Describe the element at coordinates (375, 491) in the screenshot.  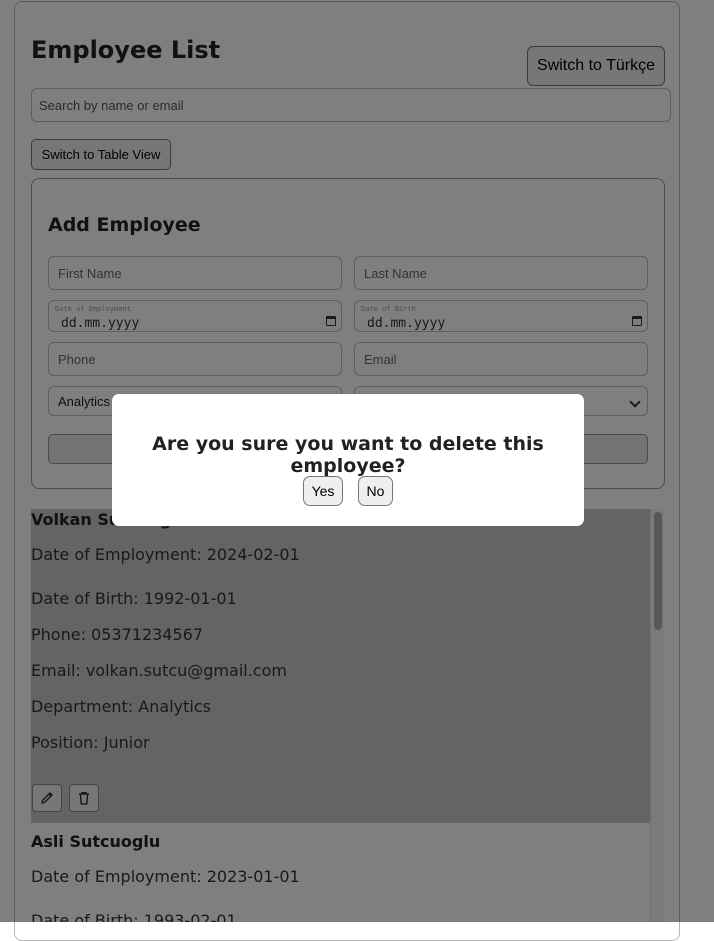
I see `confirm-no-button: No` at that location.